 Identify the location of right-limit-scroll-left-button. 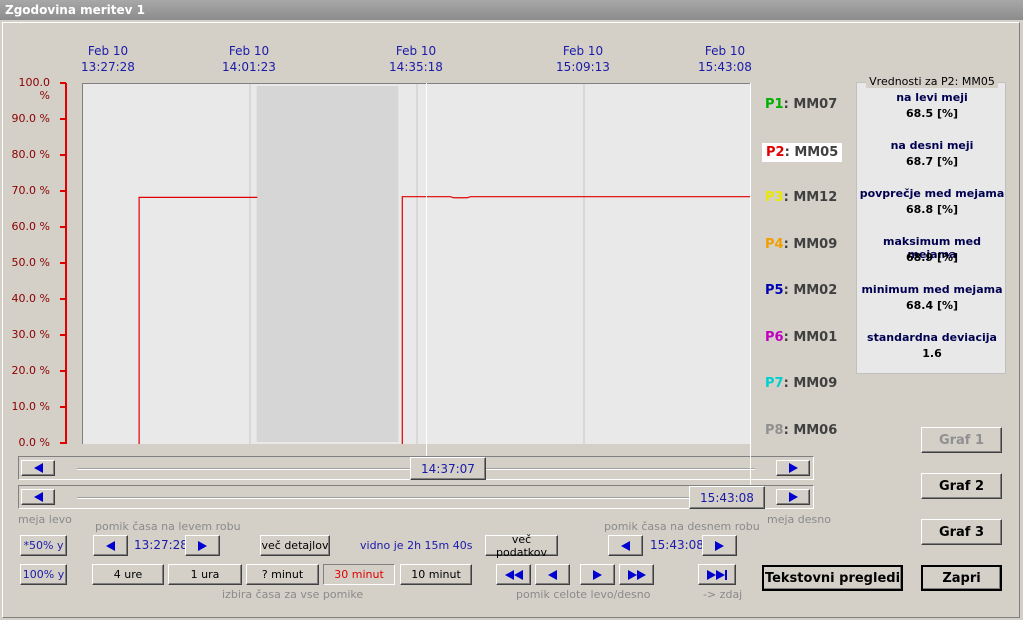
(38, 497).